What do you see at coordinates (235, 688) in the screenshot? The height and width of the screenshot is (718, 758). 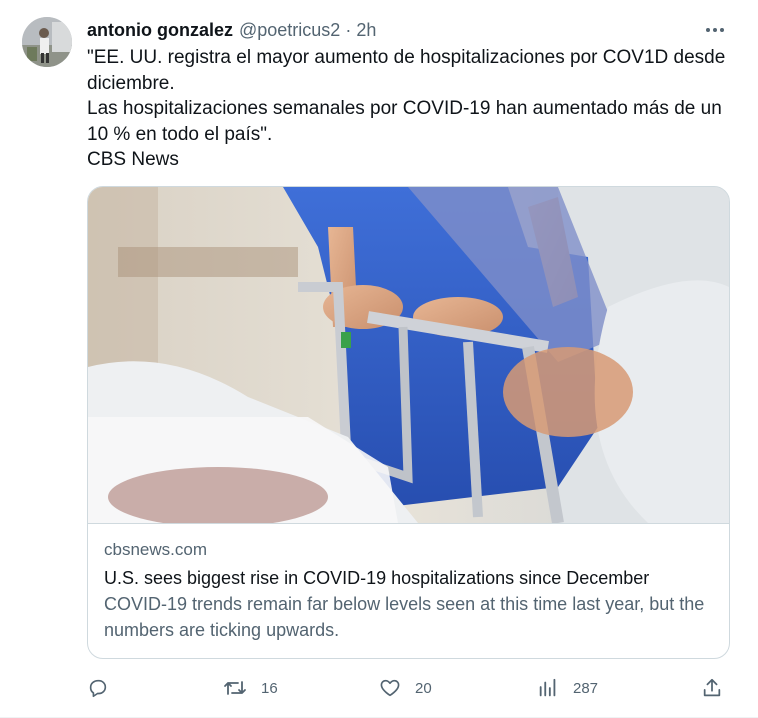 I see `retweet-icon` at bounding box center [235, 688].